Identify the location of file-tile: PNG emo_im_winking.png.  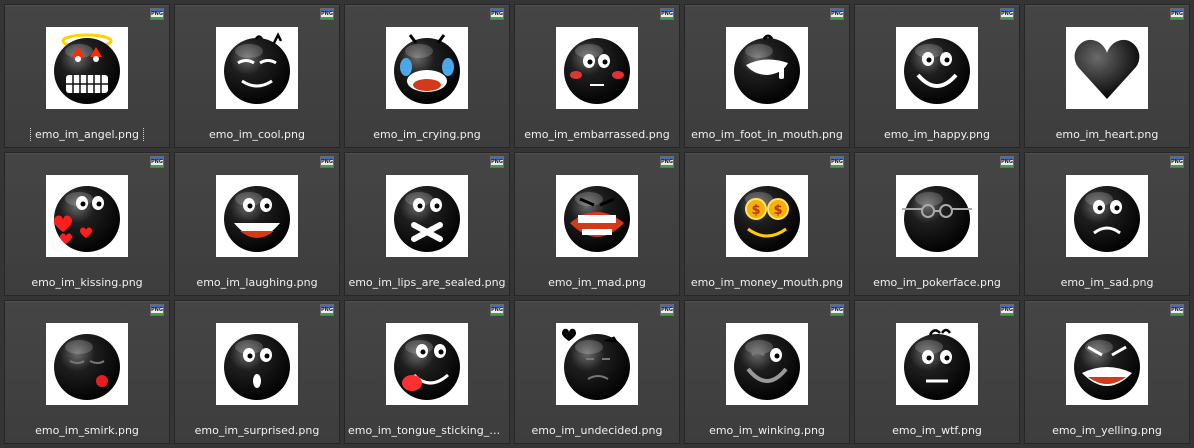
(767, 372).